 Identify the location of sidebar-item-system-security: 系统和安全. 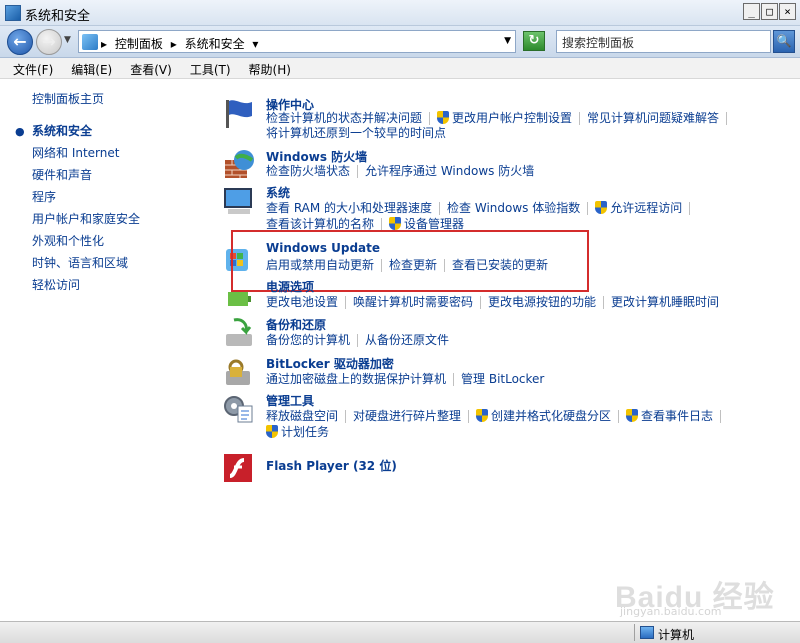
(86, 133).